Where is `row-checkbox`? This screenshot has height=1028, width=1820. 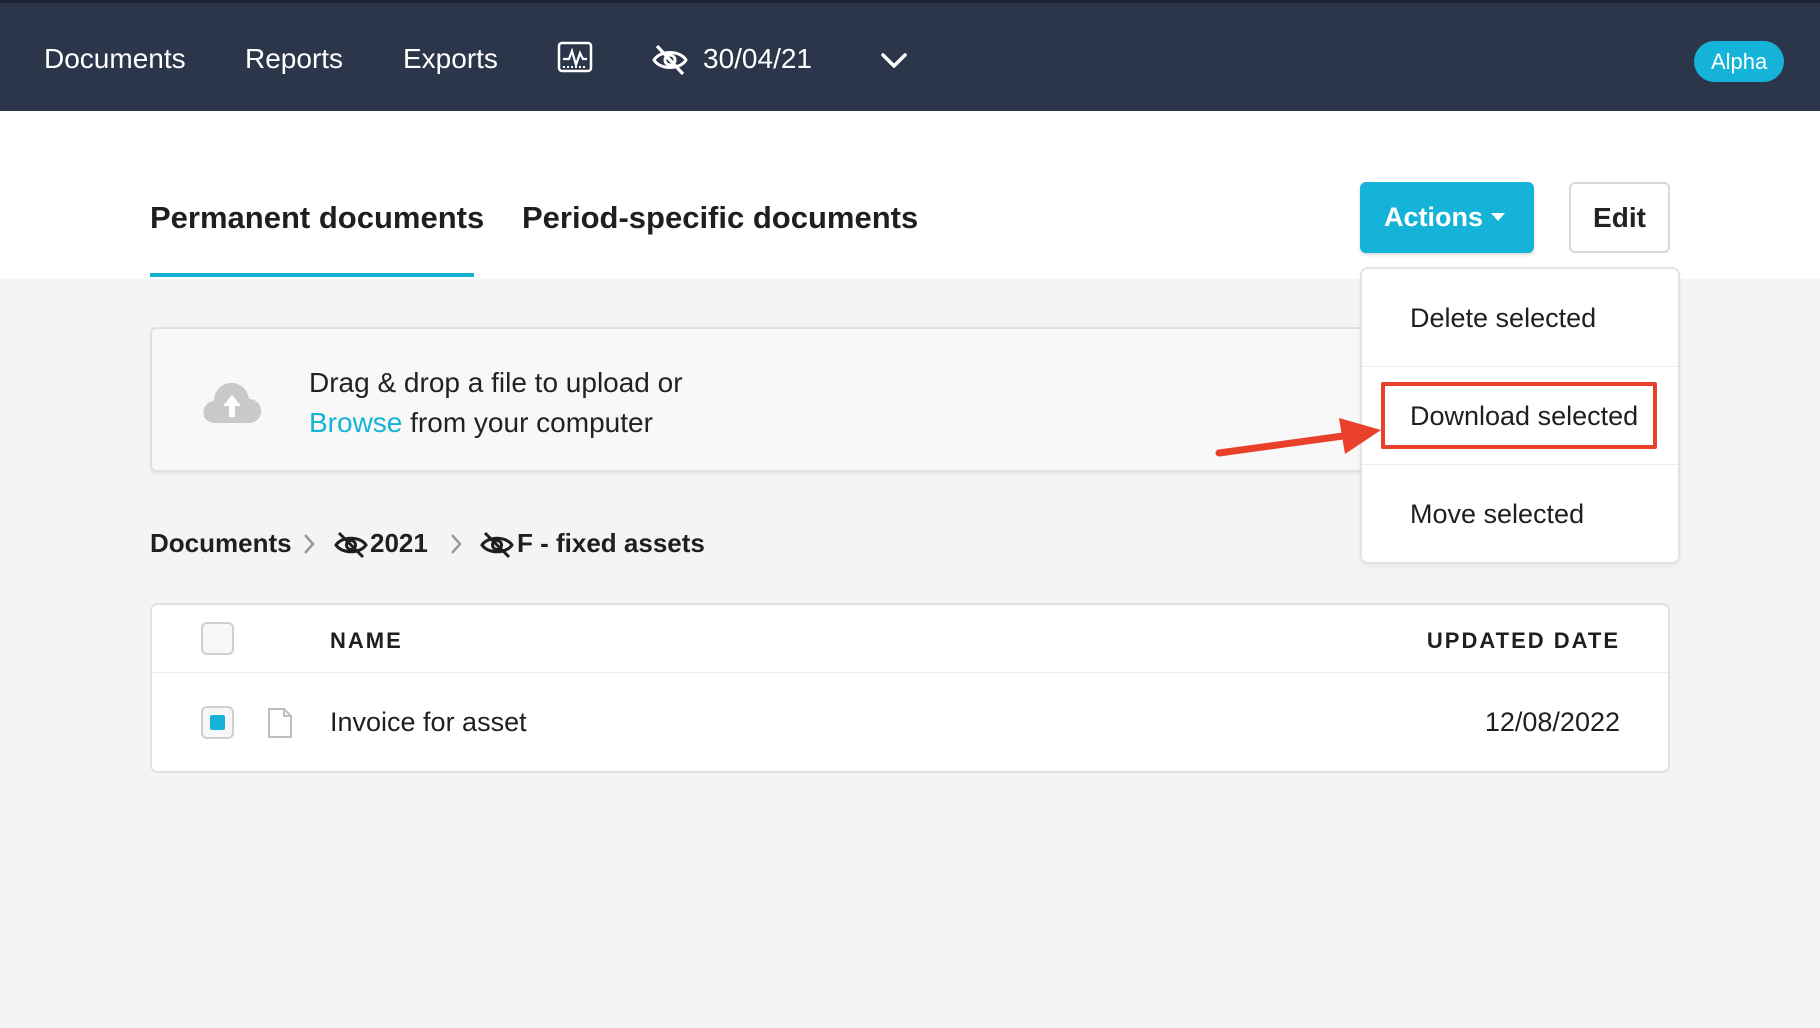
row-checkbox is located at coordinates (217, 722).